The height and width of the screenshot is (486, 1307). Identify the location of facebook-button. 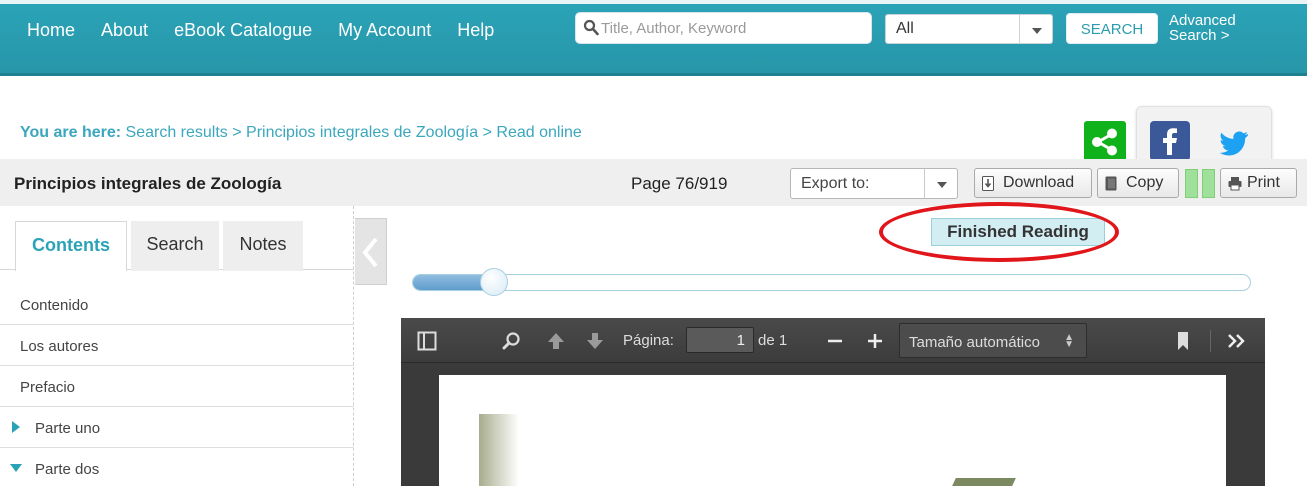
(1170, 141).